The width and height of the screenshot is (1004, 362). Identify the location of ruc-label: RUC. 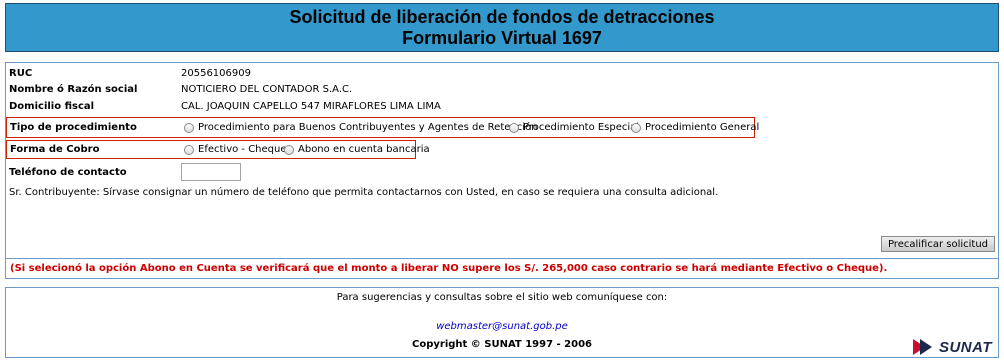
(21, 73).